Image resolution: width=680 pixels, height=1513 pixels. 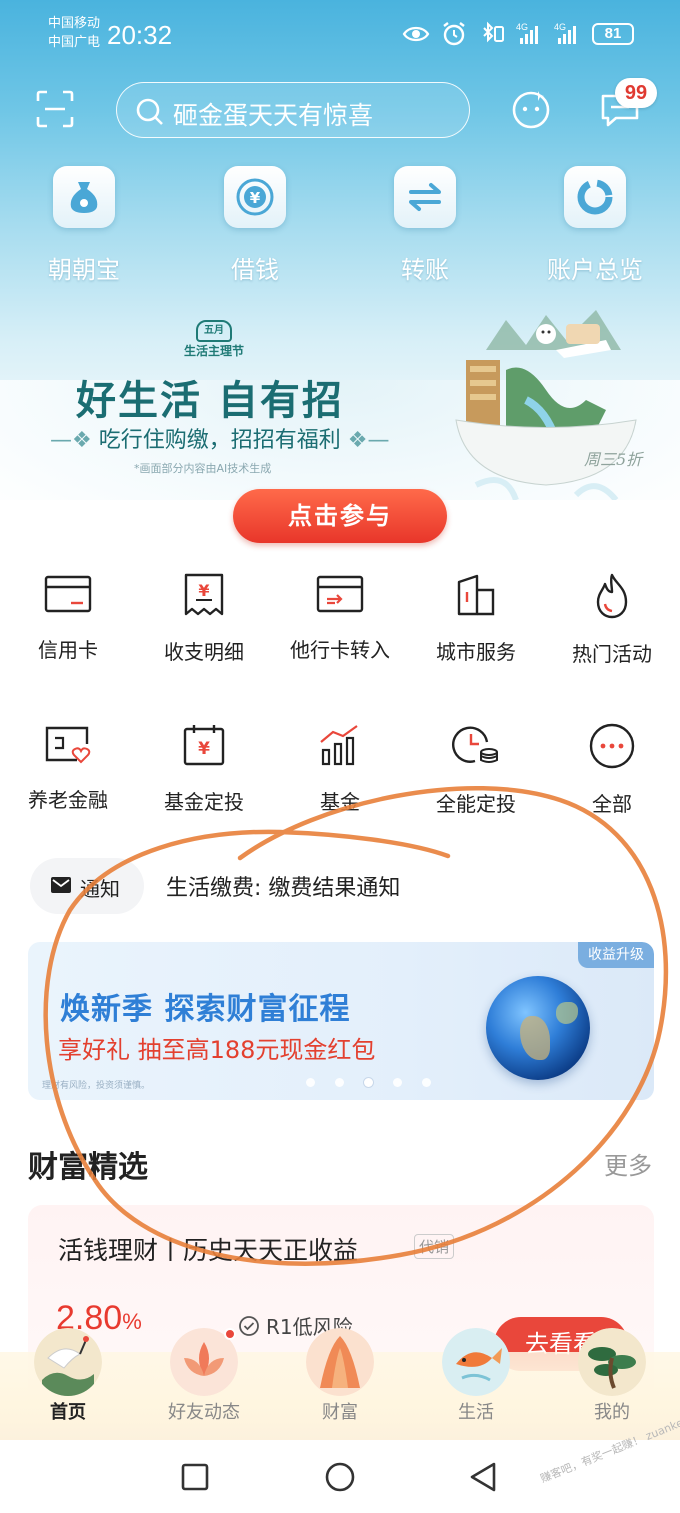 What do you see at coordinates (283, 886) in the screenshot?
I see `notice-message: 生活缴费: 缴费结果通知` at bounding box center [283, 886].